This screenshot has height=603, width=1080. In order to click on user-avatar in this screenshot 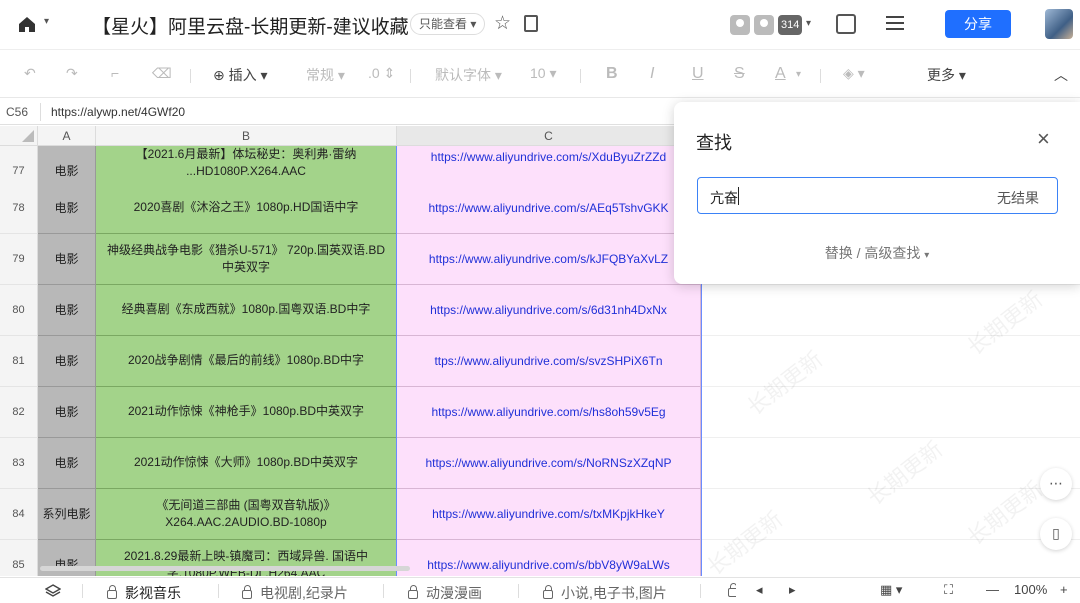, I will do `click(1059, 24)`.